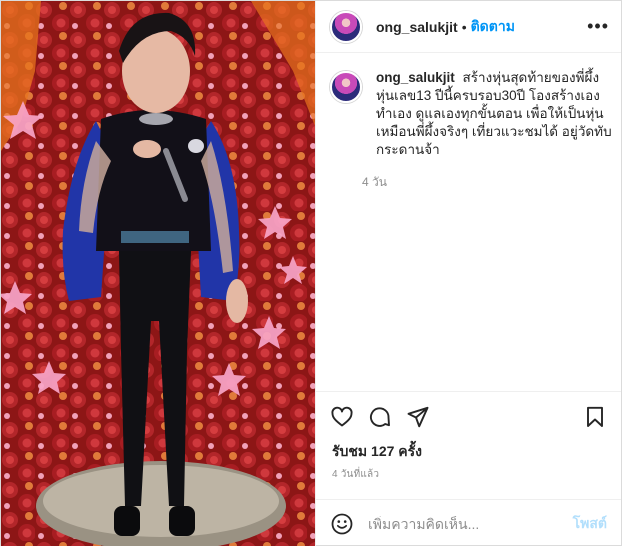 This screenshot has height=546, width=622. I want to click on action-bar, so click(468, 416).